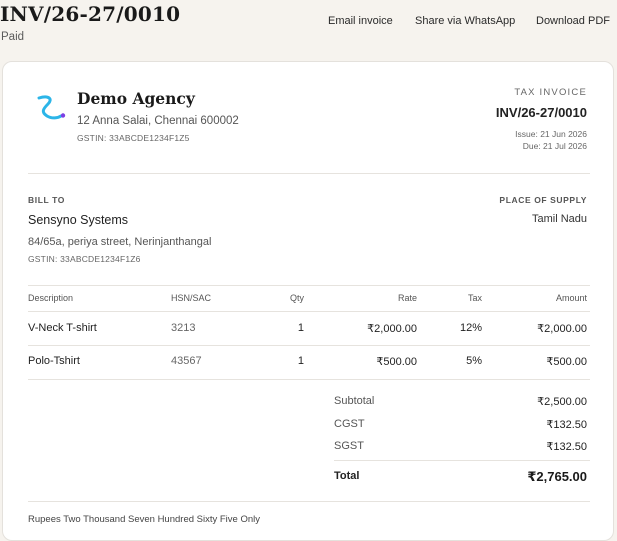  What do you see at coordinates (550, 92) in the screenshot?
I see `document-type: TAX INVOICE` at bounding box center [550, 92].